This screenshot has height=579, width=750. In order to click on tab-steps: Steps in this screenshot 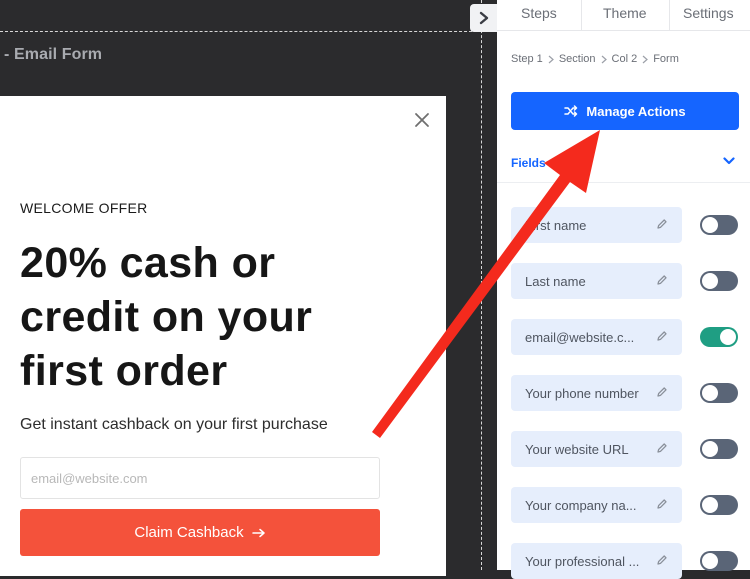, I will do `click(539, 13)`.